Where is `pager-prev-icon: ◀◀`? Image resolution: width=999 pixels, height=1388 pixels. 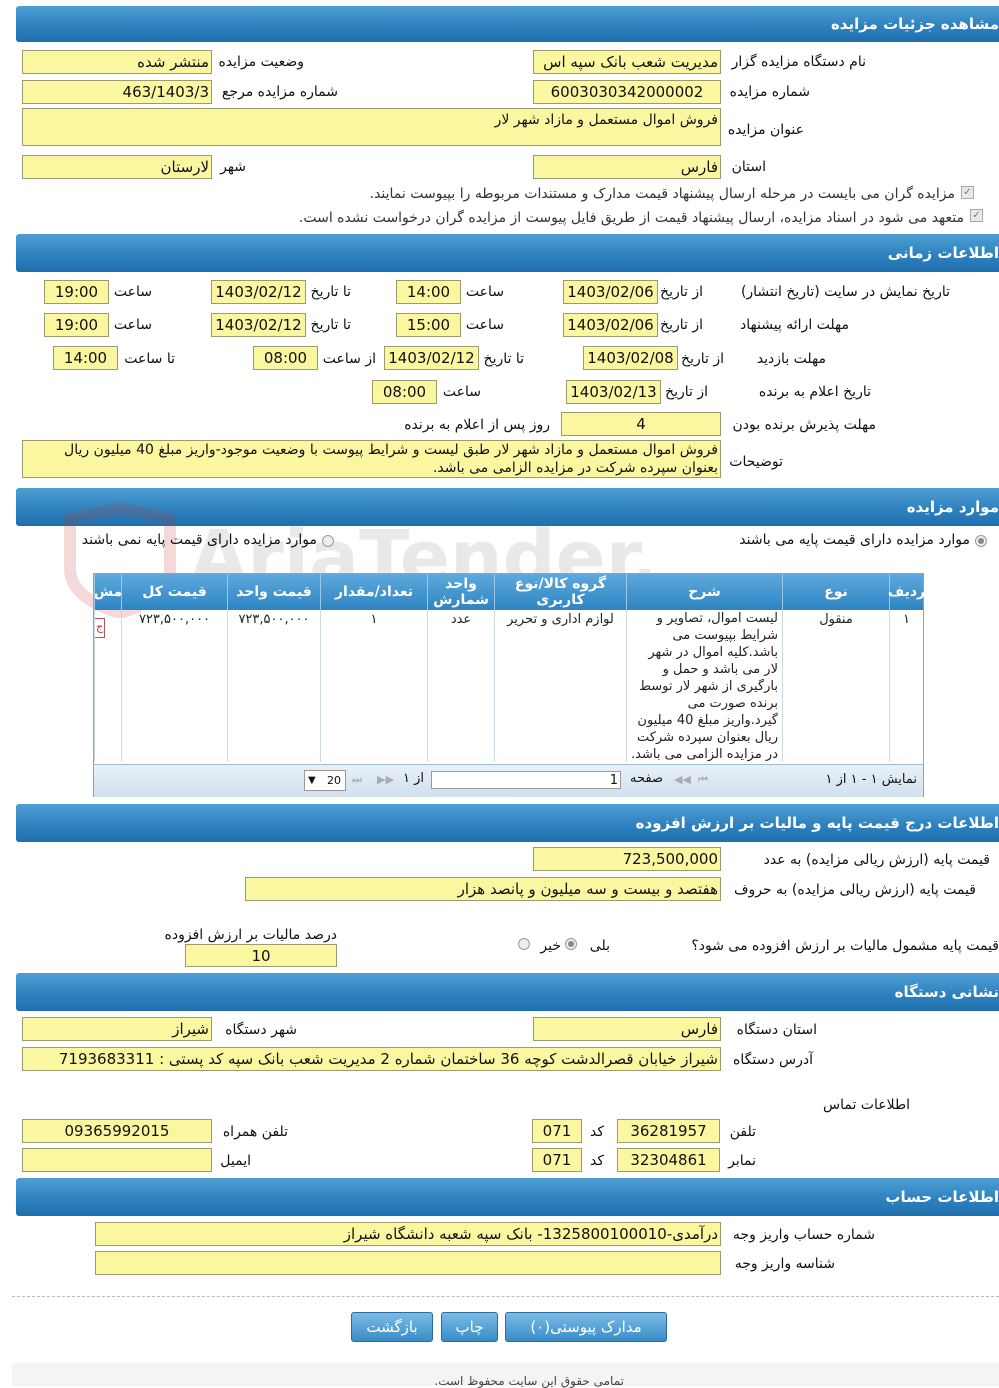 pager-prev-icon: ◀◀ is located at coordinates (682, 779).